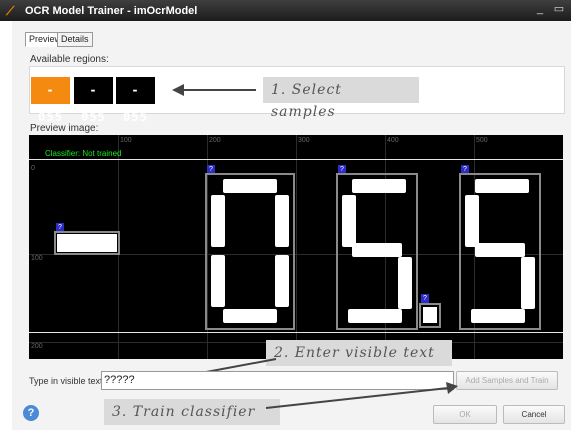 The width and height of the screenshot is (571, 430). Describe the element at coordinates (393, 140) in the screenshot. I see `axis-x-label: 400` at that location.